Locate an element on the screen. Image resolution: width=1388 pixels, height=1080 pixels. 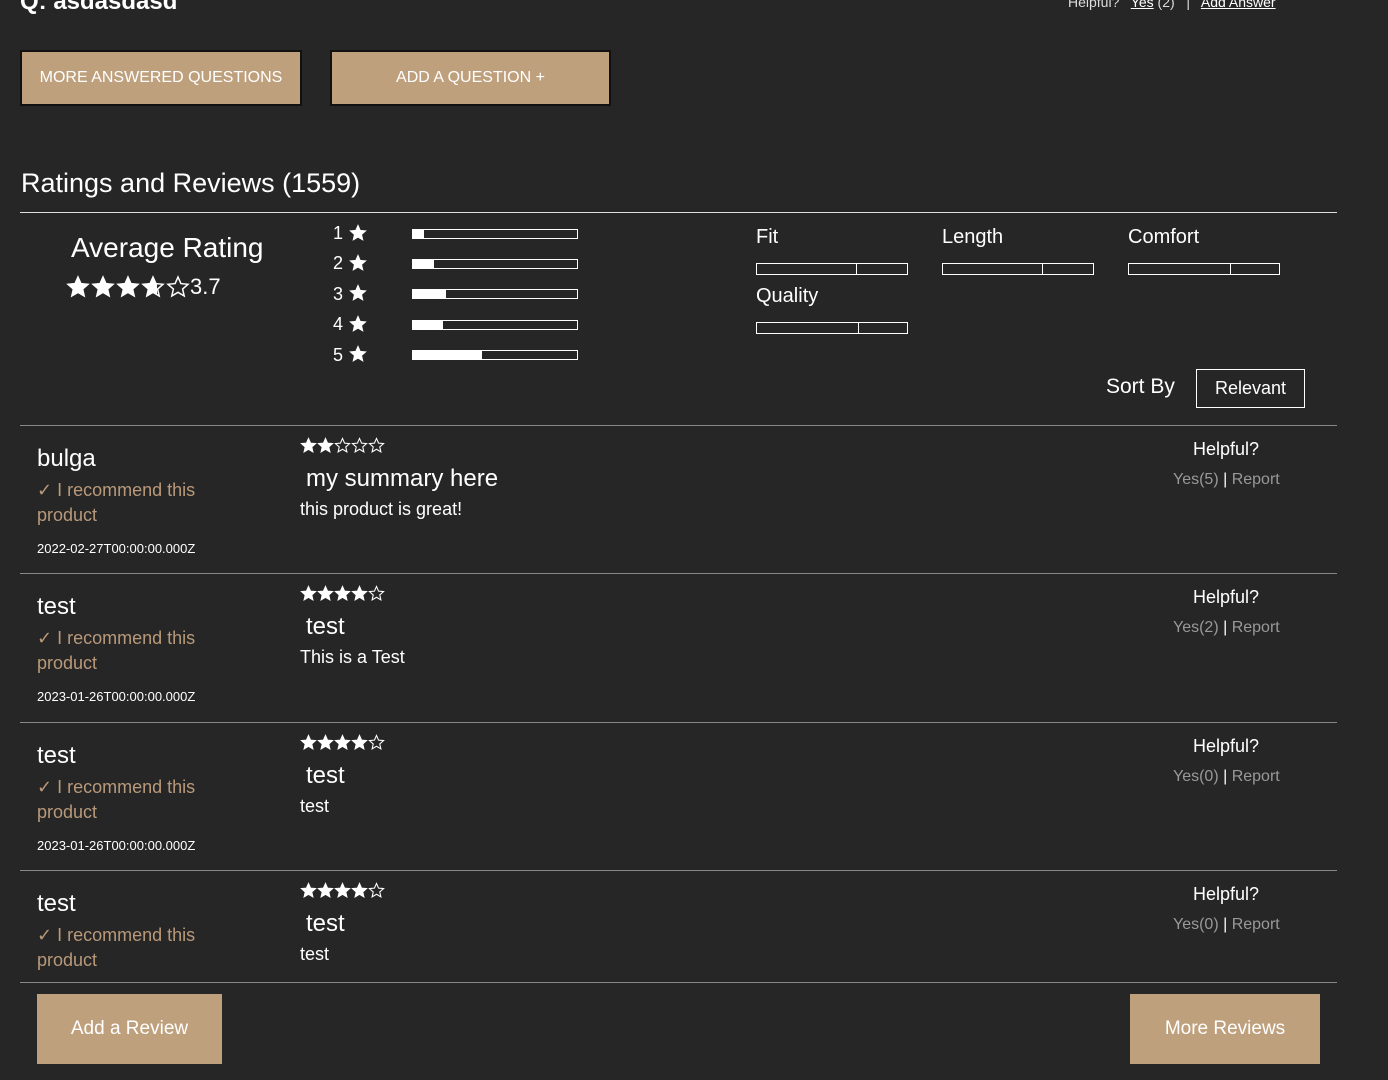
rating-breakdown-label: 5 is located at coordinates (338, 354).